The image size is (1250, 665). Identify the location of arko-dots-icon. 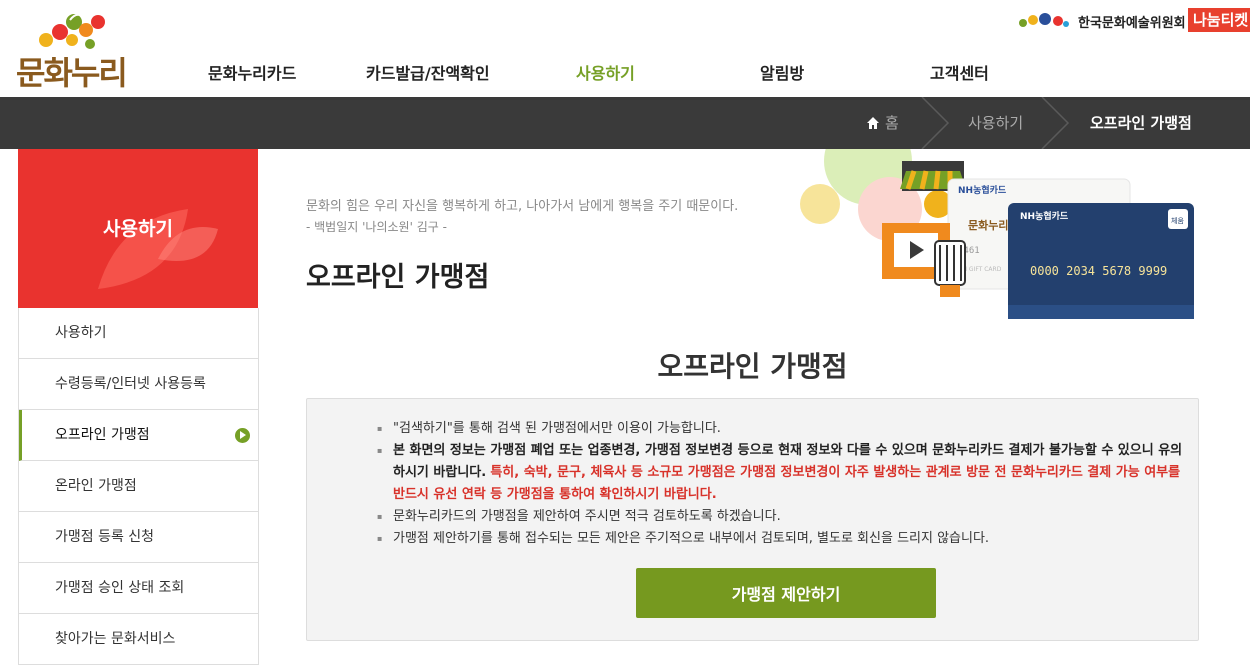
(1044, 20).